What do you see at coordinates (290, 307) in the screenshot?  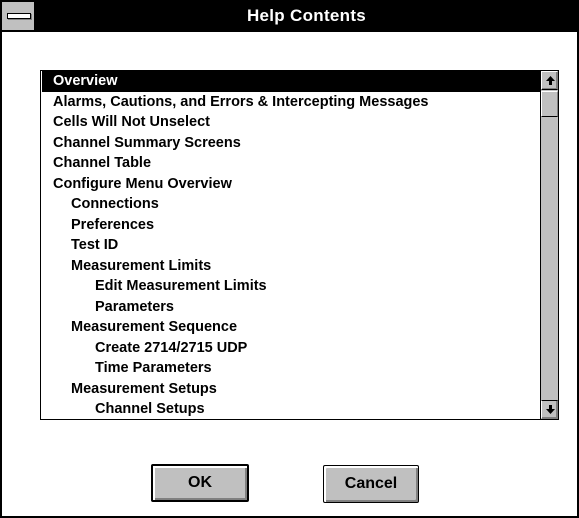 I see `list-item: Parameters` at bounding box center [290, 307].